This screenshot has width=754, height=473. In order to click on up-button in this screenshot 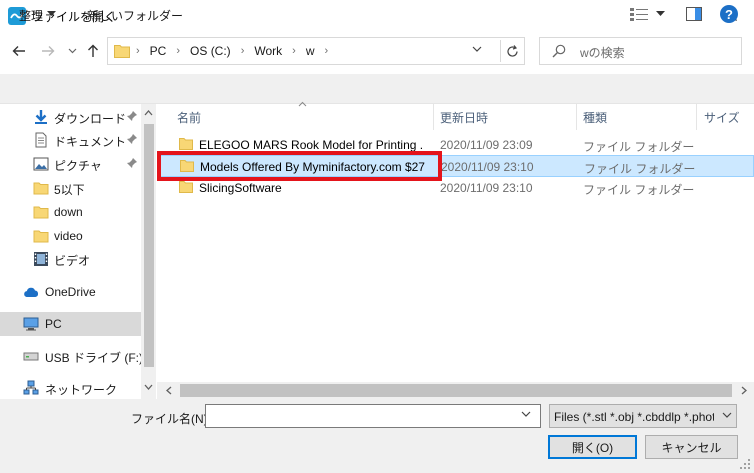, I will do `click(93, 51)`.